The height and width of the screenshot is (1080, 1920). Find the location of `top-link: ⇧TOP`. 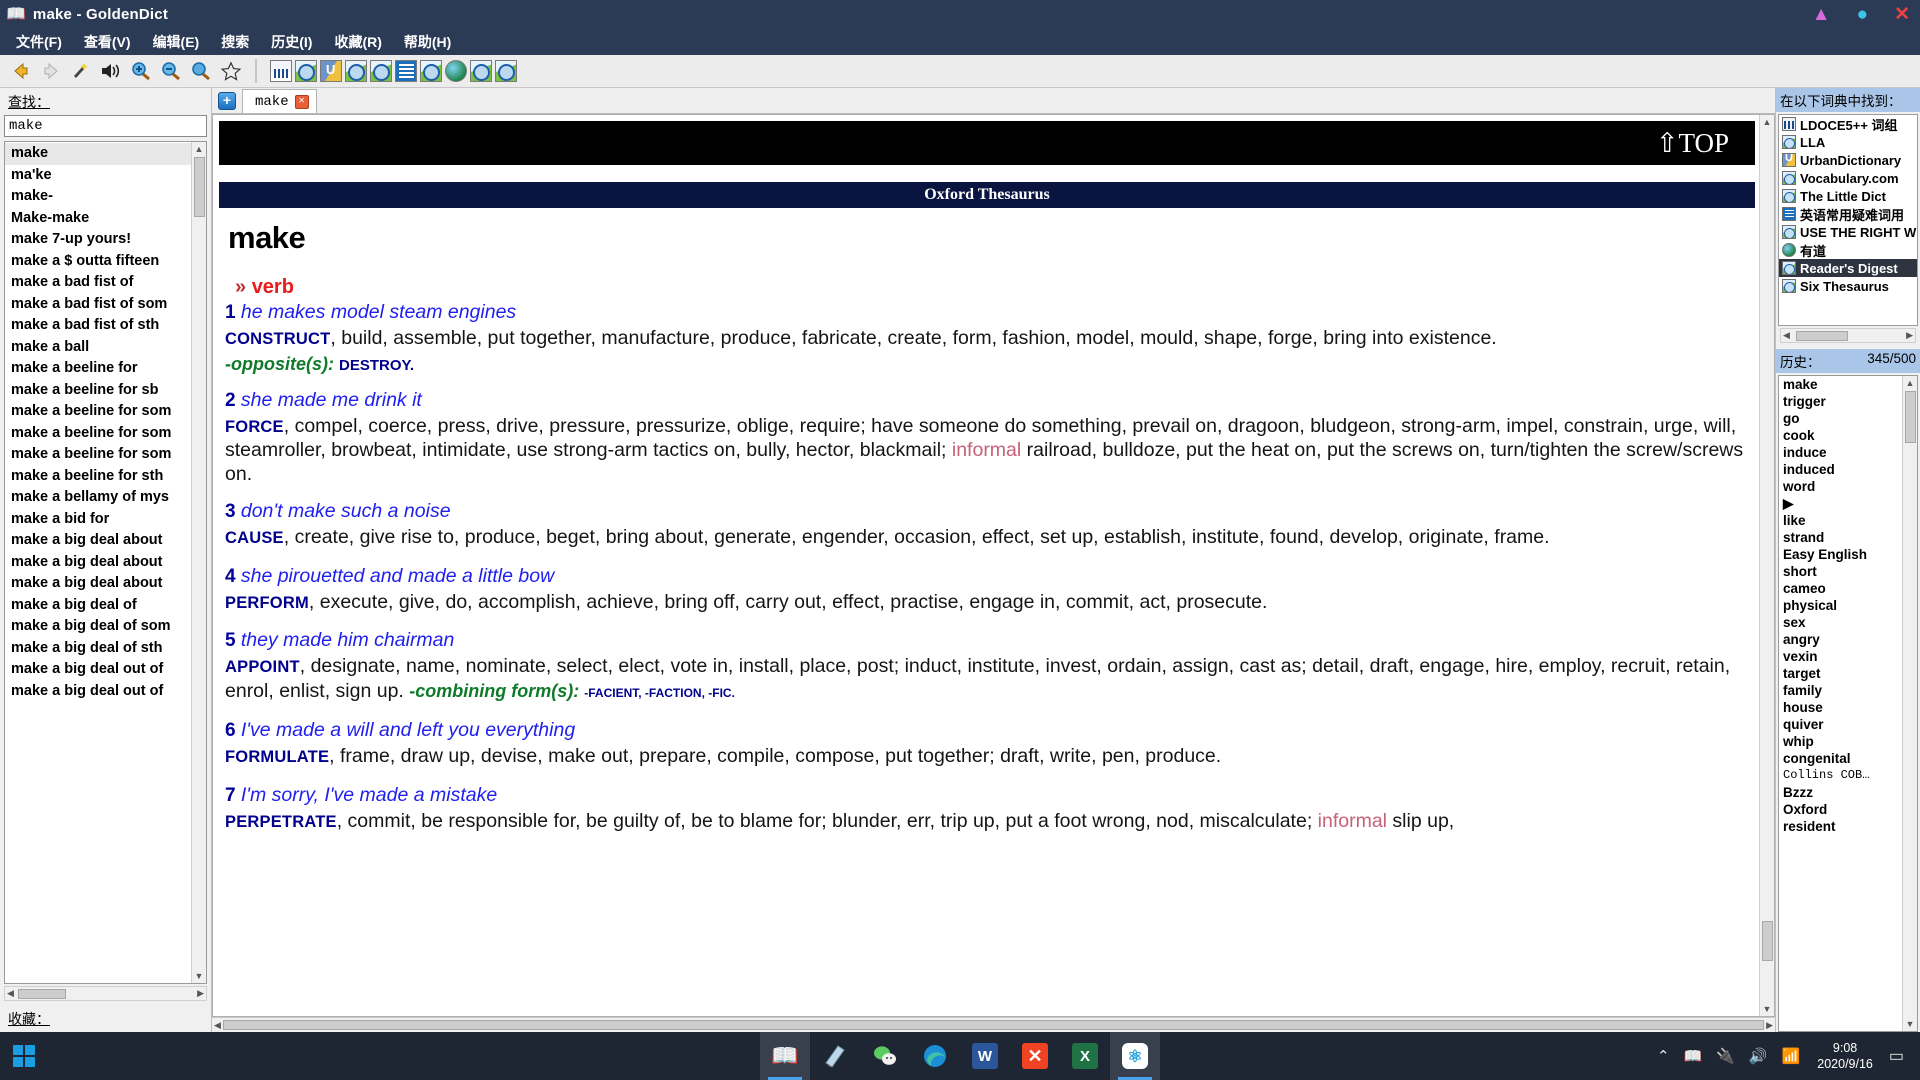

top-link: ⇧TOP is located at coordinates (1692, 143).